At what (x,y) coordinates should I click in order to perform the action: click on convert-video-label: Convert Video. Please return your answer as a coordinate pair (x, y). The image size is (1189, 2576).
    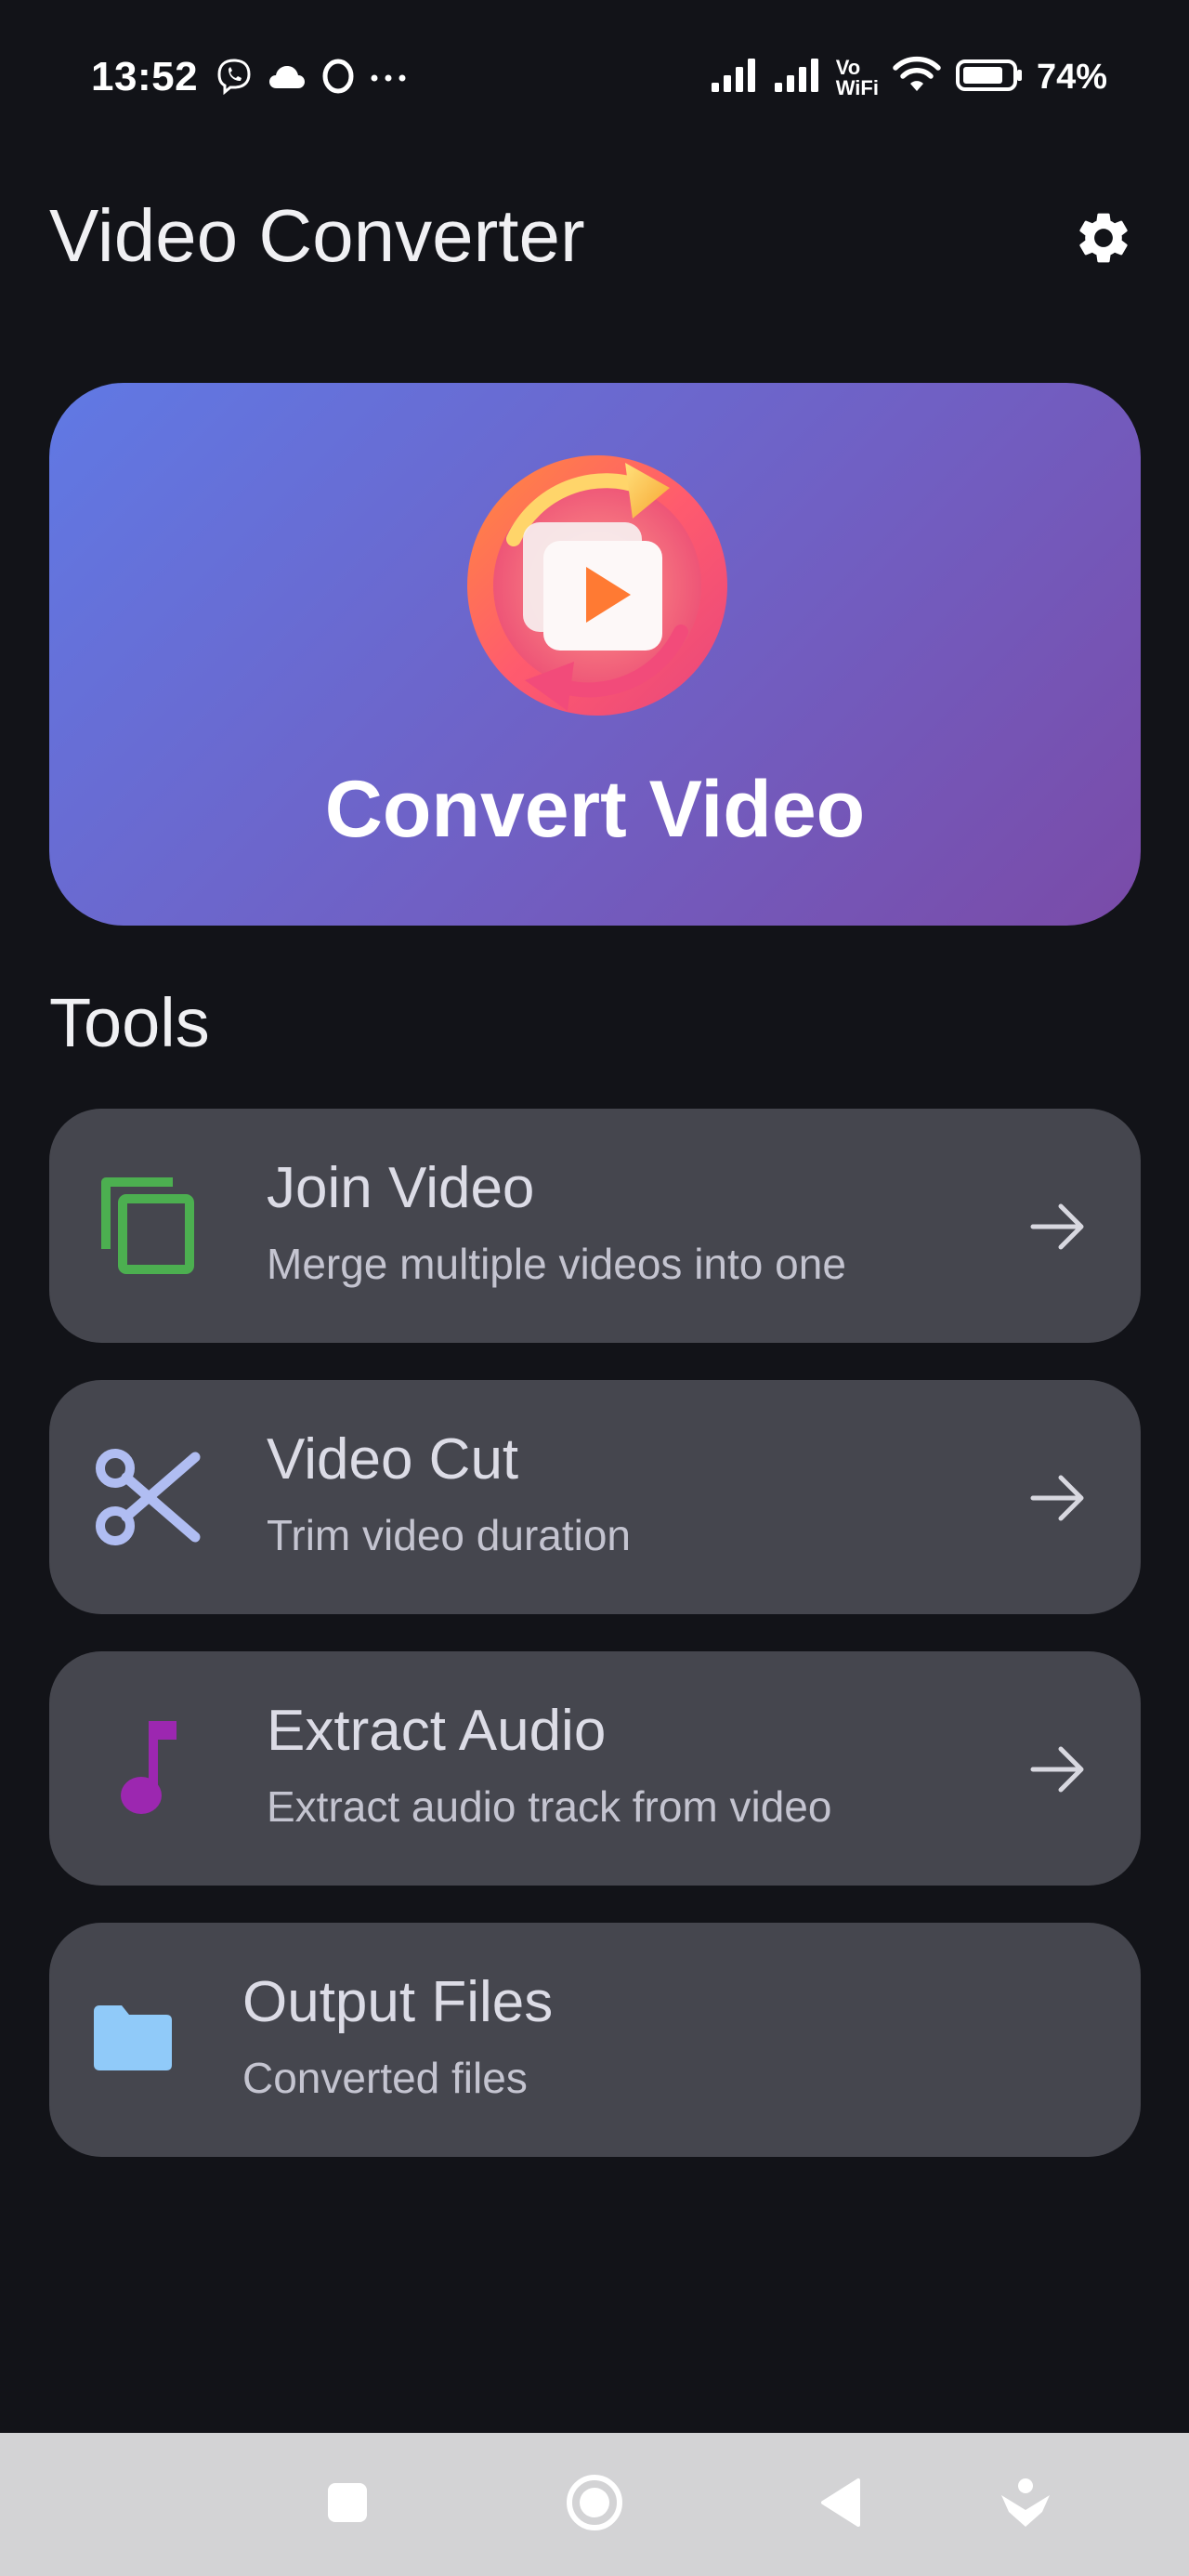
    Looking at the image, I should click on (595, 809).